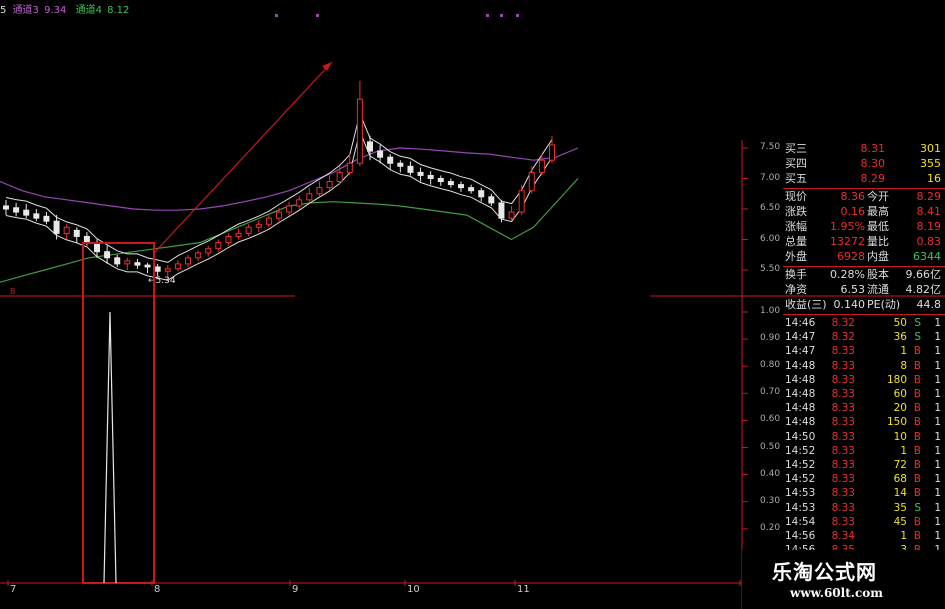  What do you see at coordinates (878, 256) in the screenshot?
I see `stat-label: 内盘` at bounding box center [878, 256].